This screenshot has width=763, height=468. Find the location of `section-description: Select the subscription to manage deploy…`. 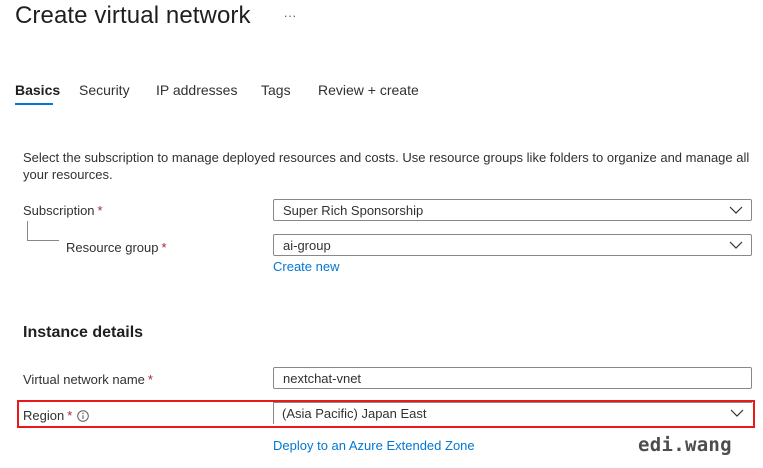

section-description: Select the subscription to manage deploy… is located at coordinates (386, 166).